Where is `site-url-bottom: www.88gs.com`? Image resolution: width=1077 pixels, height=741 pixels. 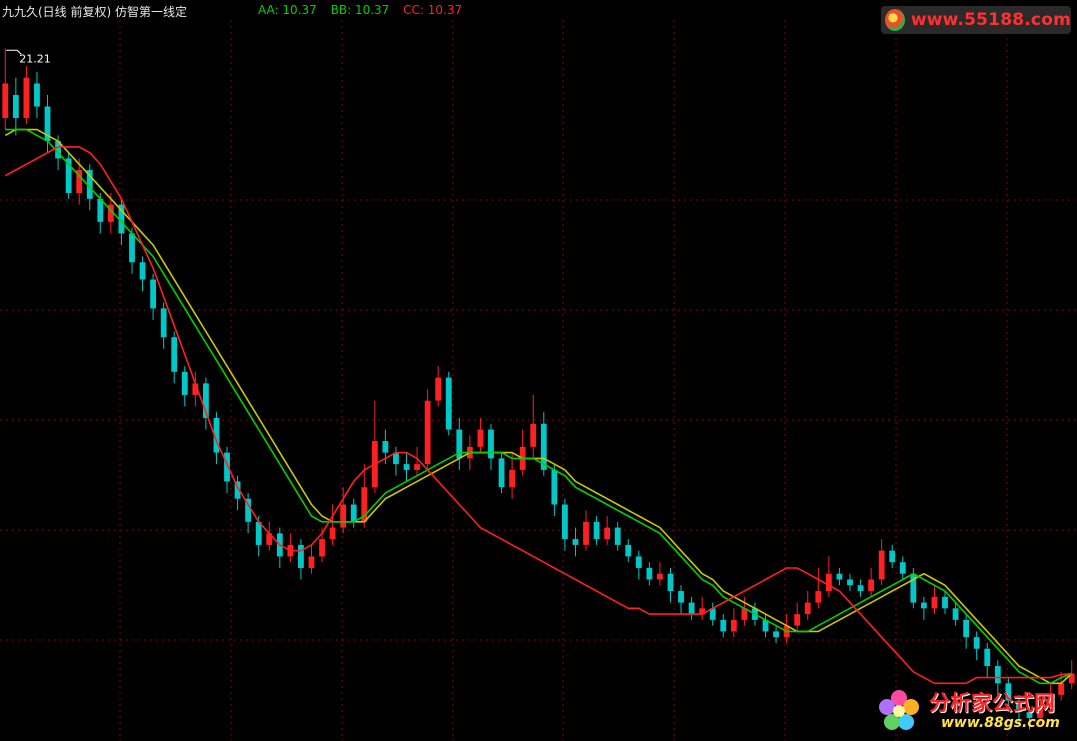 site-url-bottom: www.88gs.com is located at coordinates (1000, 723).